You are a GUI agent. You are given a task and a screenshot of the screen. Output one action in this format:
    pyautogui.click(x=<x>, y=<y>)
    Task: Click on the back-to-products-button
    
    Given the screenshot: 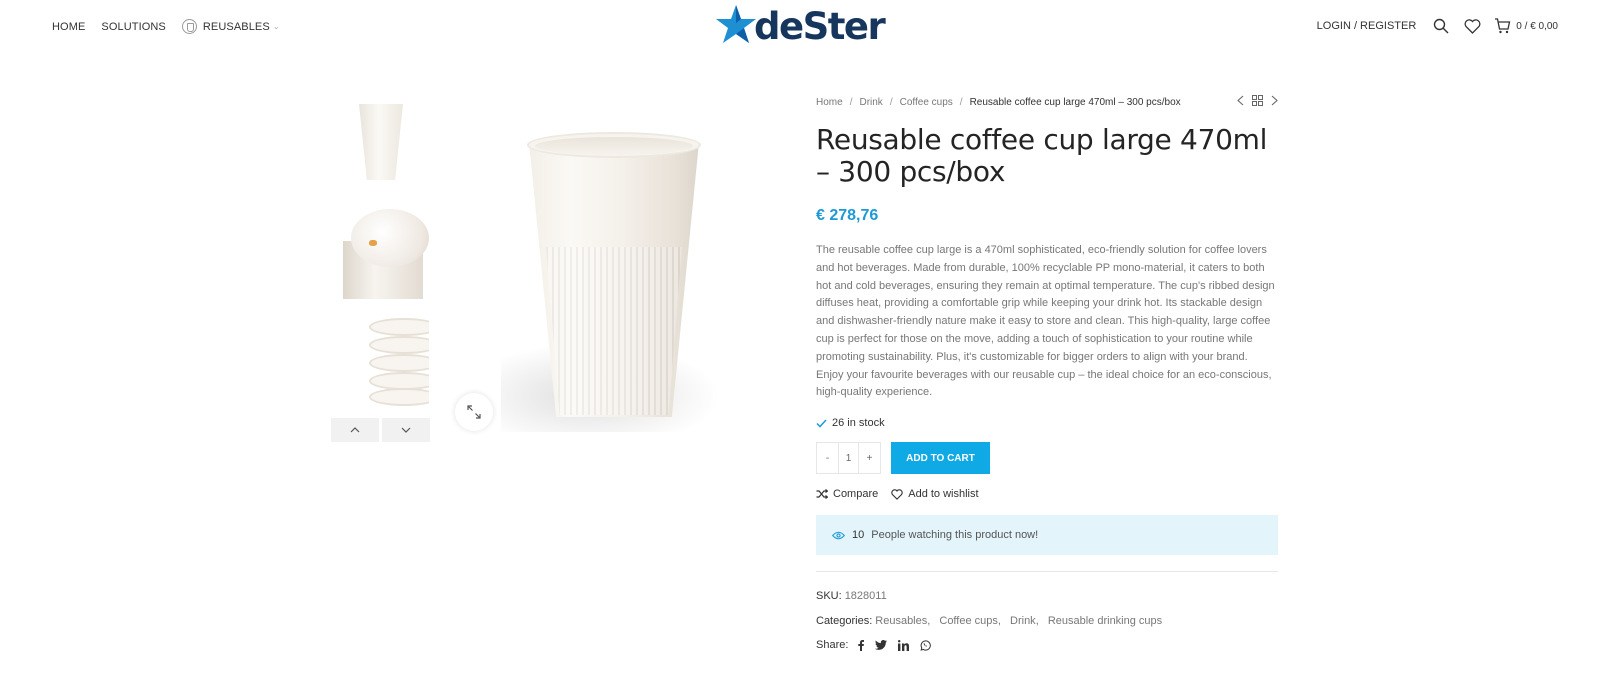 What is the action you would take?
    pyautogui.click(x=1257, y=100)
    